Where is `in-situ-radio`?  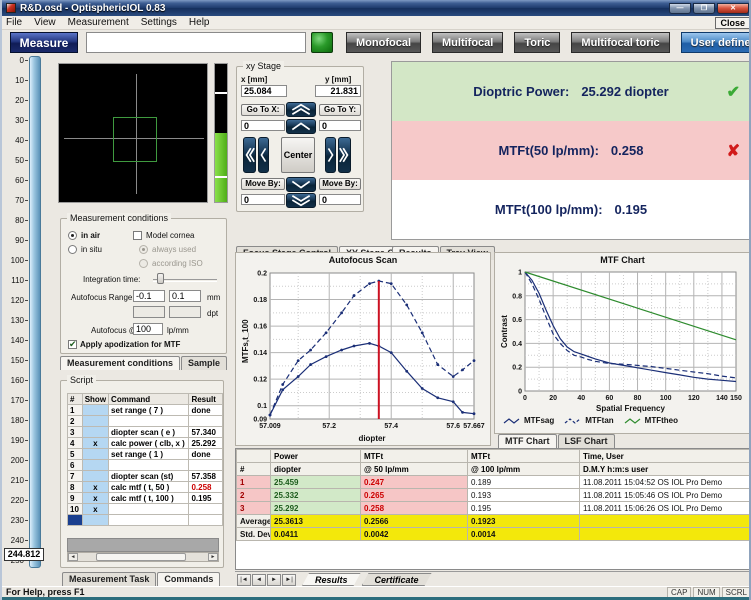
in-situ-radio is located at coordinates (72, 249).